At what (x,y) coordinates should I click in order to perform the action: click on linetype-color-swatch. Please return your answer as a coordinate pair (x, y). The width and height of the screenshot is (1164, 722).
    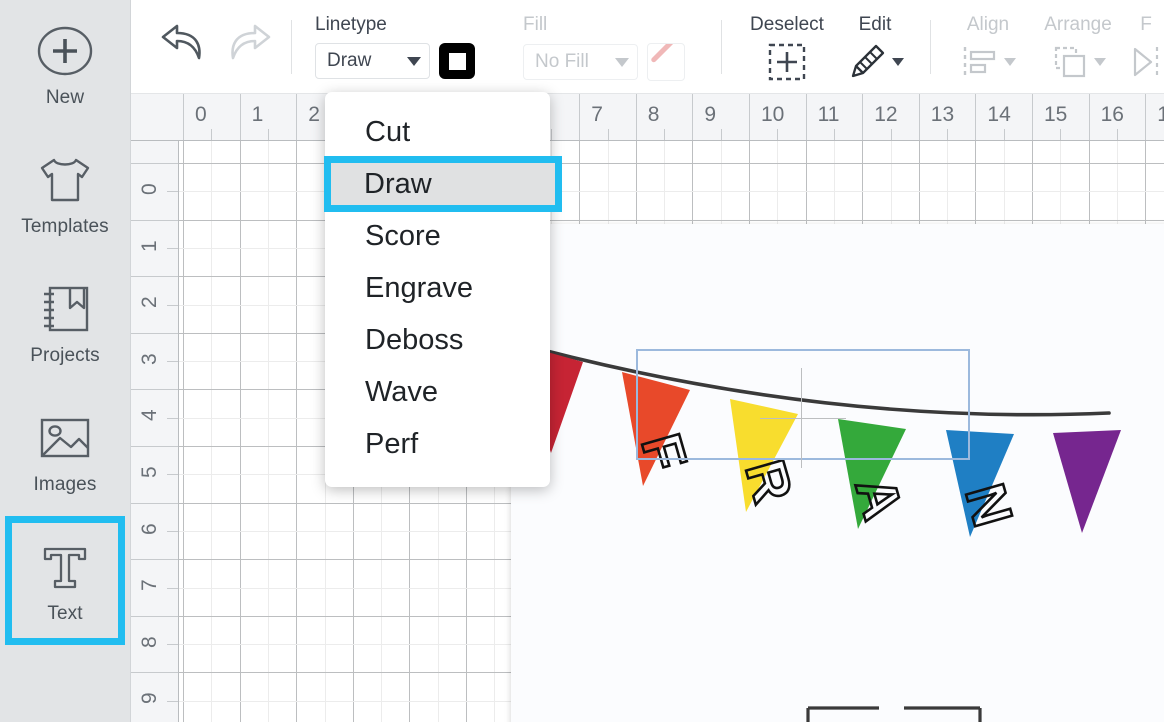
    Looking at the image, I should click on (457, 61).